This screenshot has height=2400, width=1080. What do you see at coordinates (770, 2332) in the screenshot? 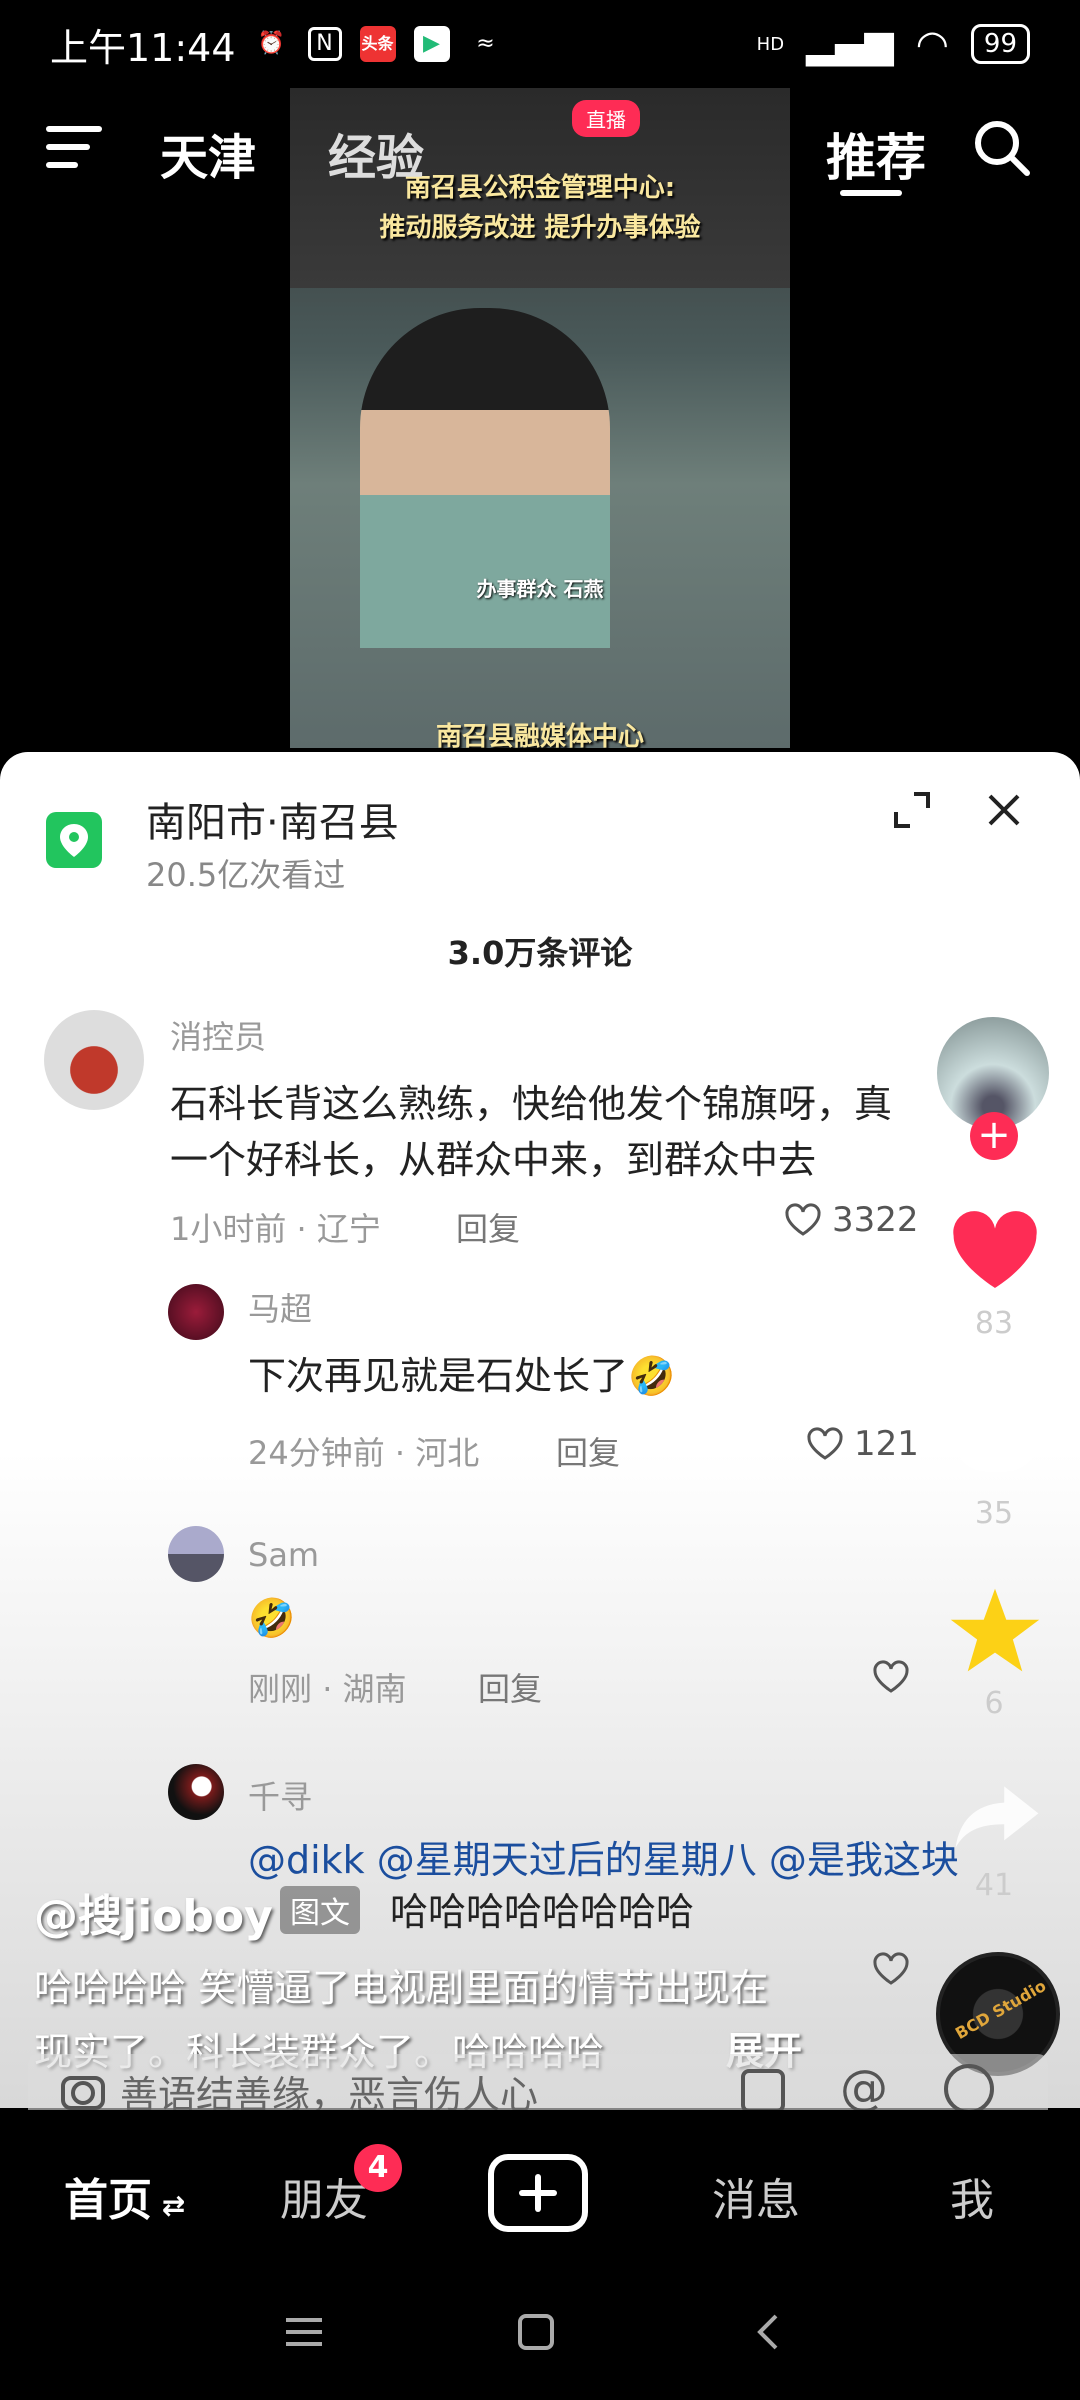
I see `back-arrow-icon` at bounding box center [770, 2332].